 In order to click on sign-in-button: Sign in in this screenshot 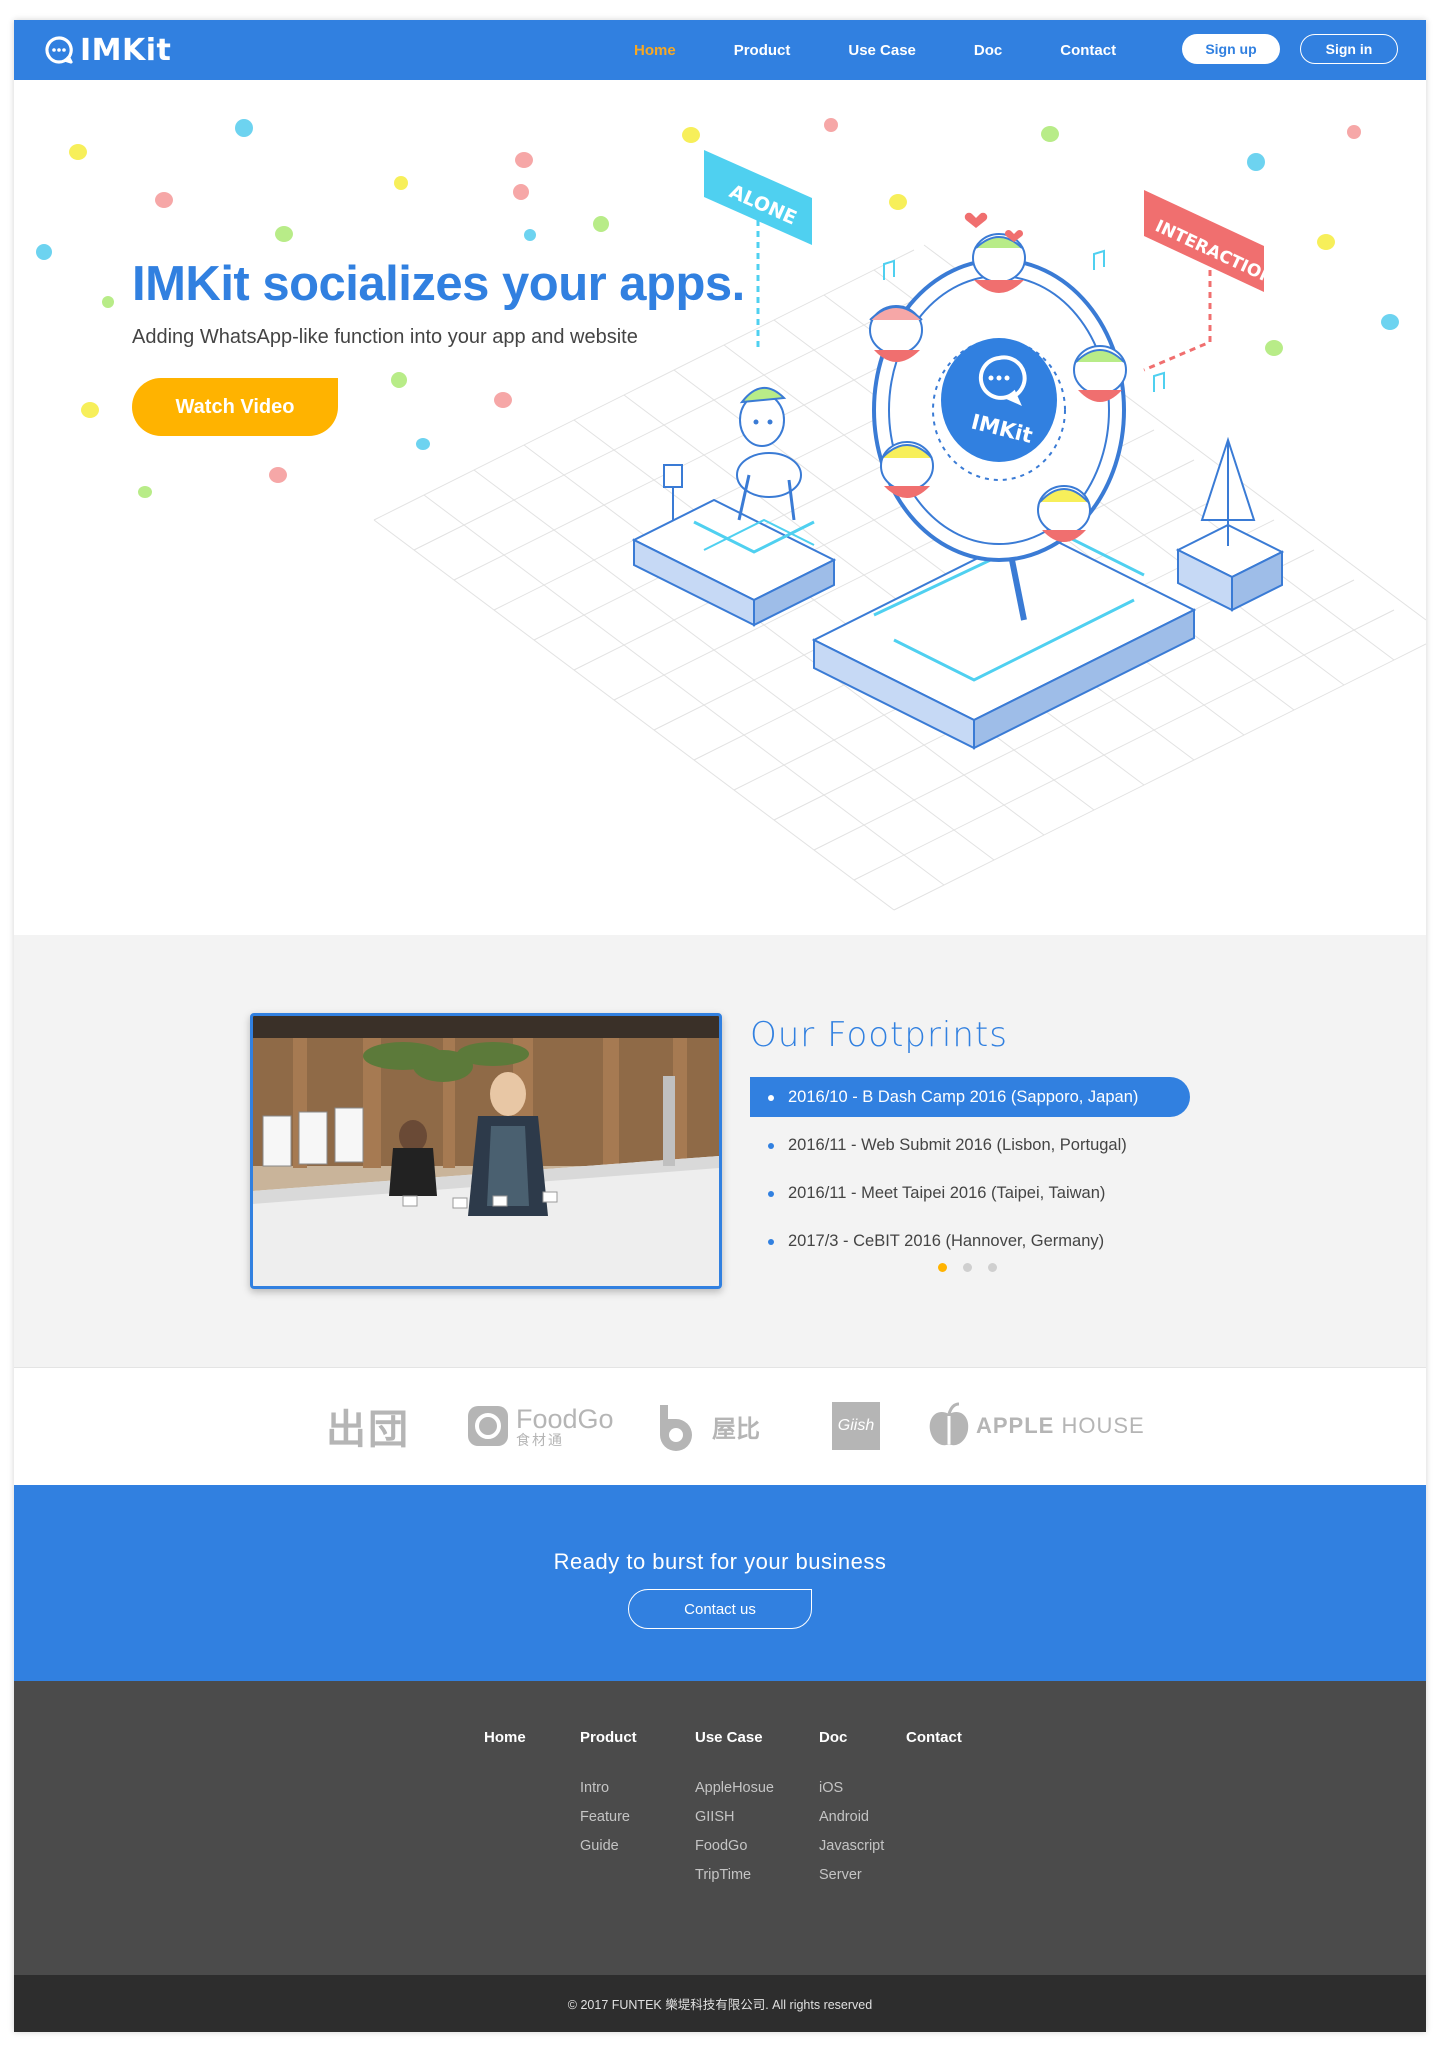, I will do `click(1349, 49)`.